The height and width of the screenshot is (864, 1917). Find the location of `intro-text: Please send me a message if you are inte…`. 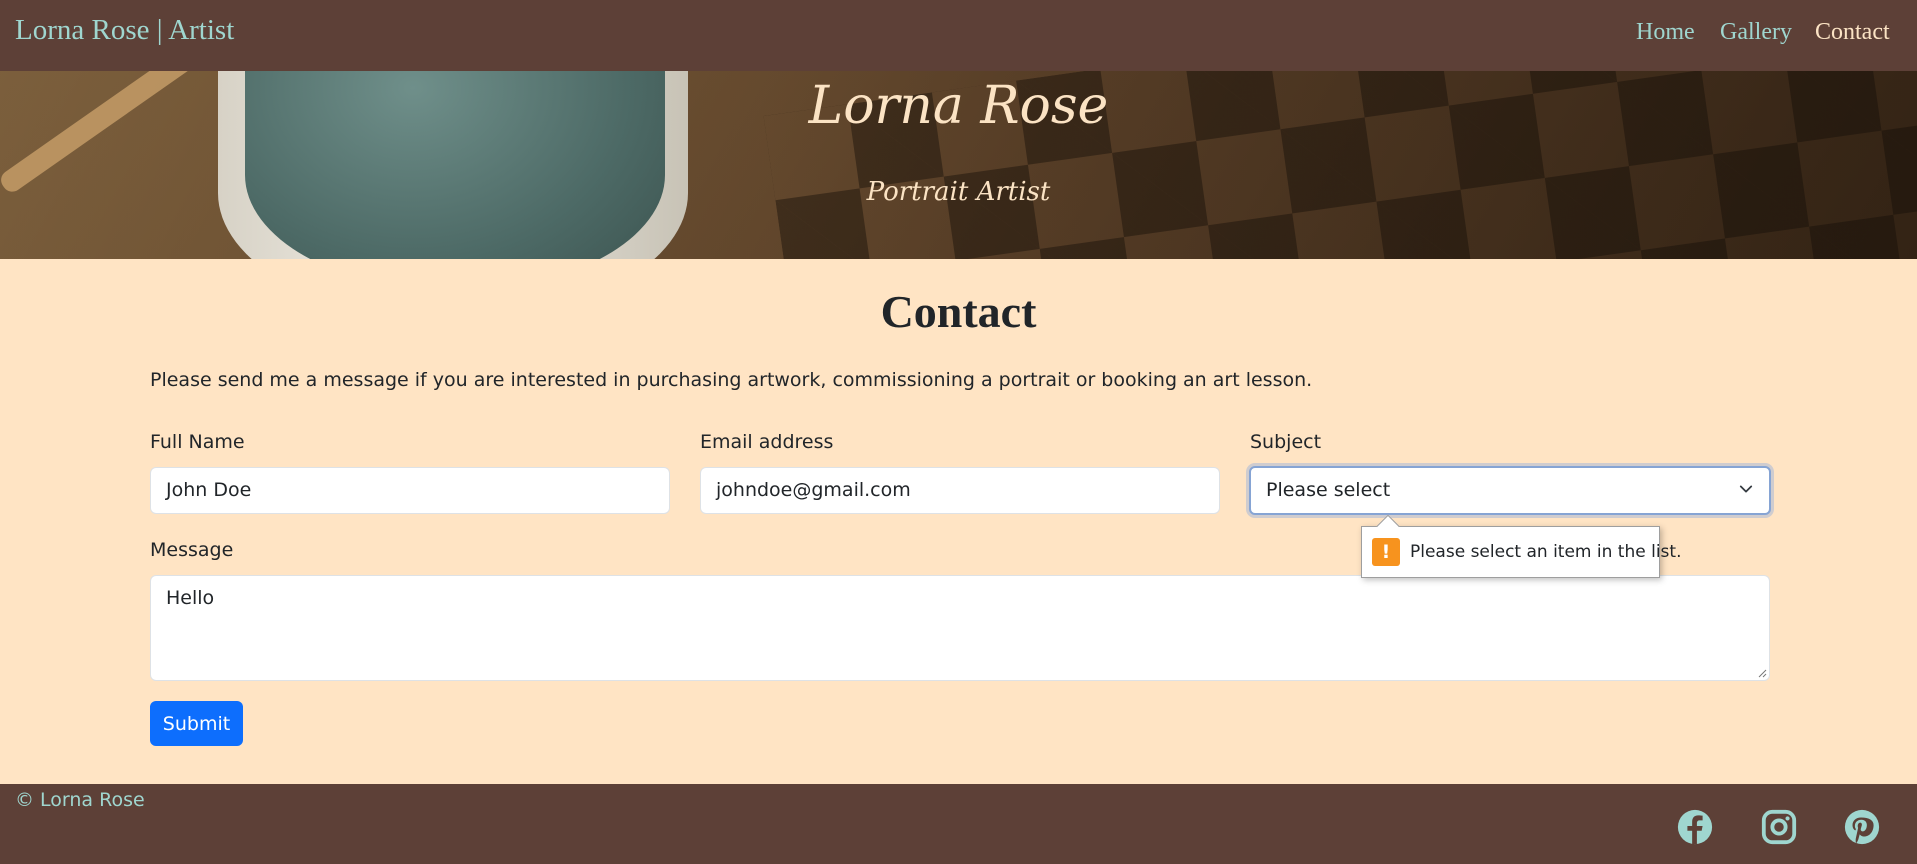

intro-text: Please send me a message if you are inte… is located at coordinates (731, 380).